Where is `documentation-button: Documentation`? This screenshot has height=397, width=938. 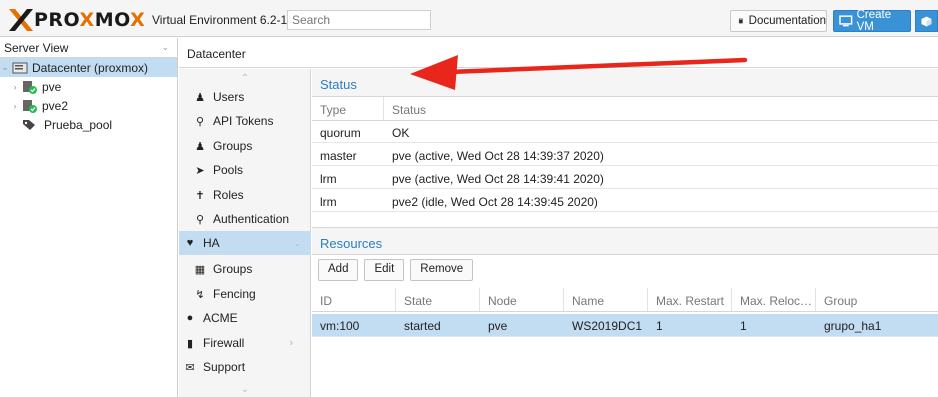 documentation-button: Documentation is located at coordinates (778, 21).